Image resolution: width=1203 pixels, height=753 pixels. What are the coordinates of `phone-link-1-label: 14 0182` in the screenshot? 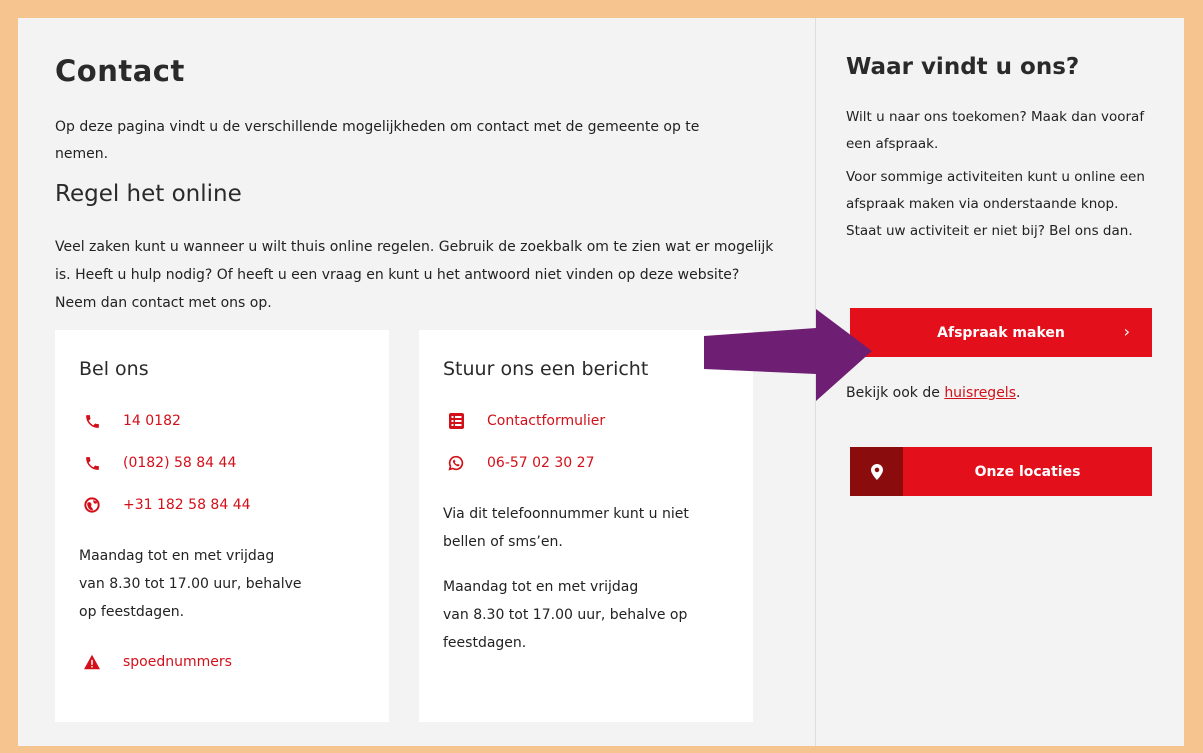 It's located at (152, 421).